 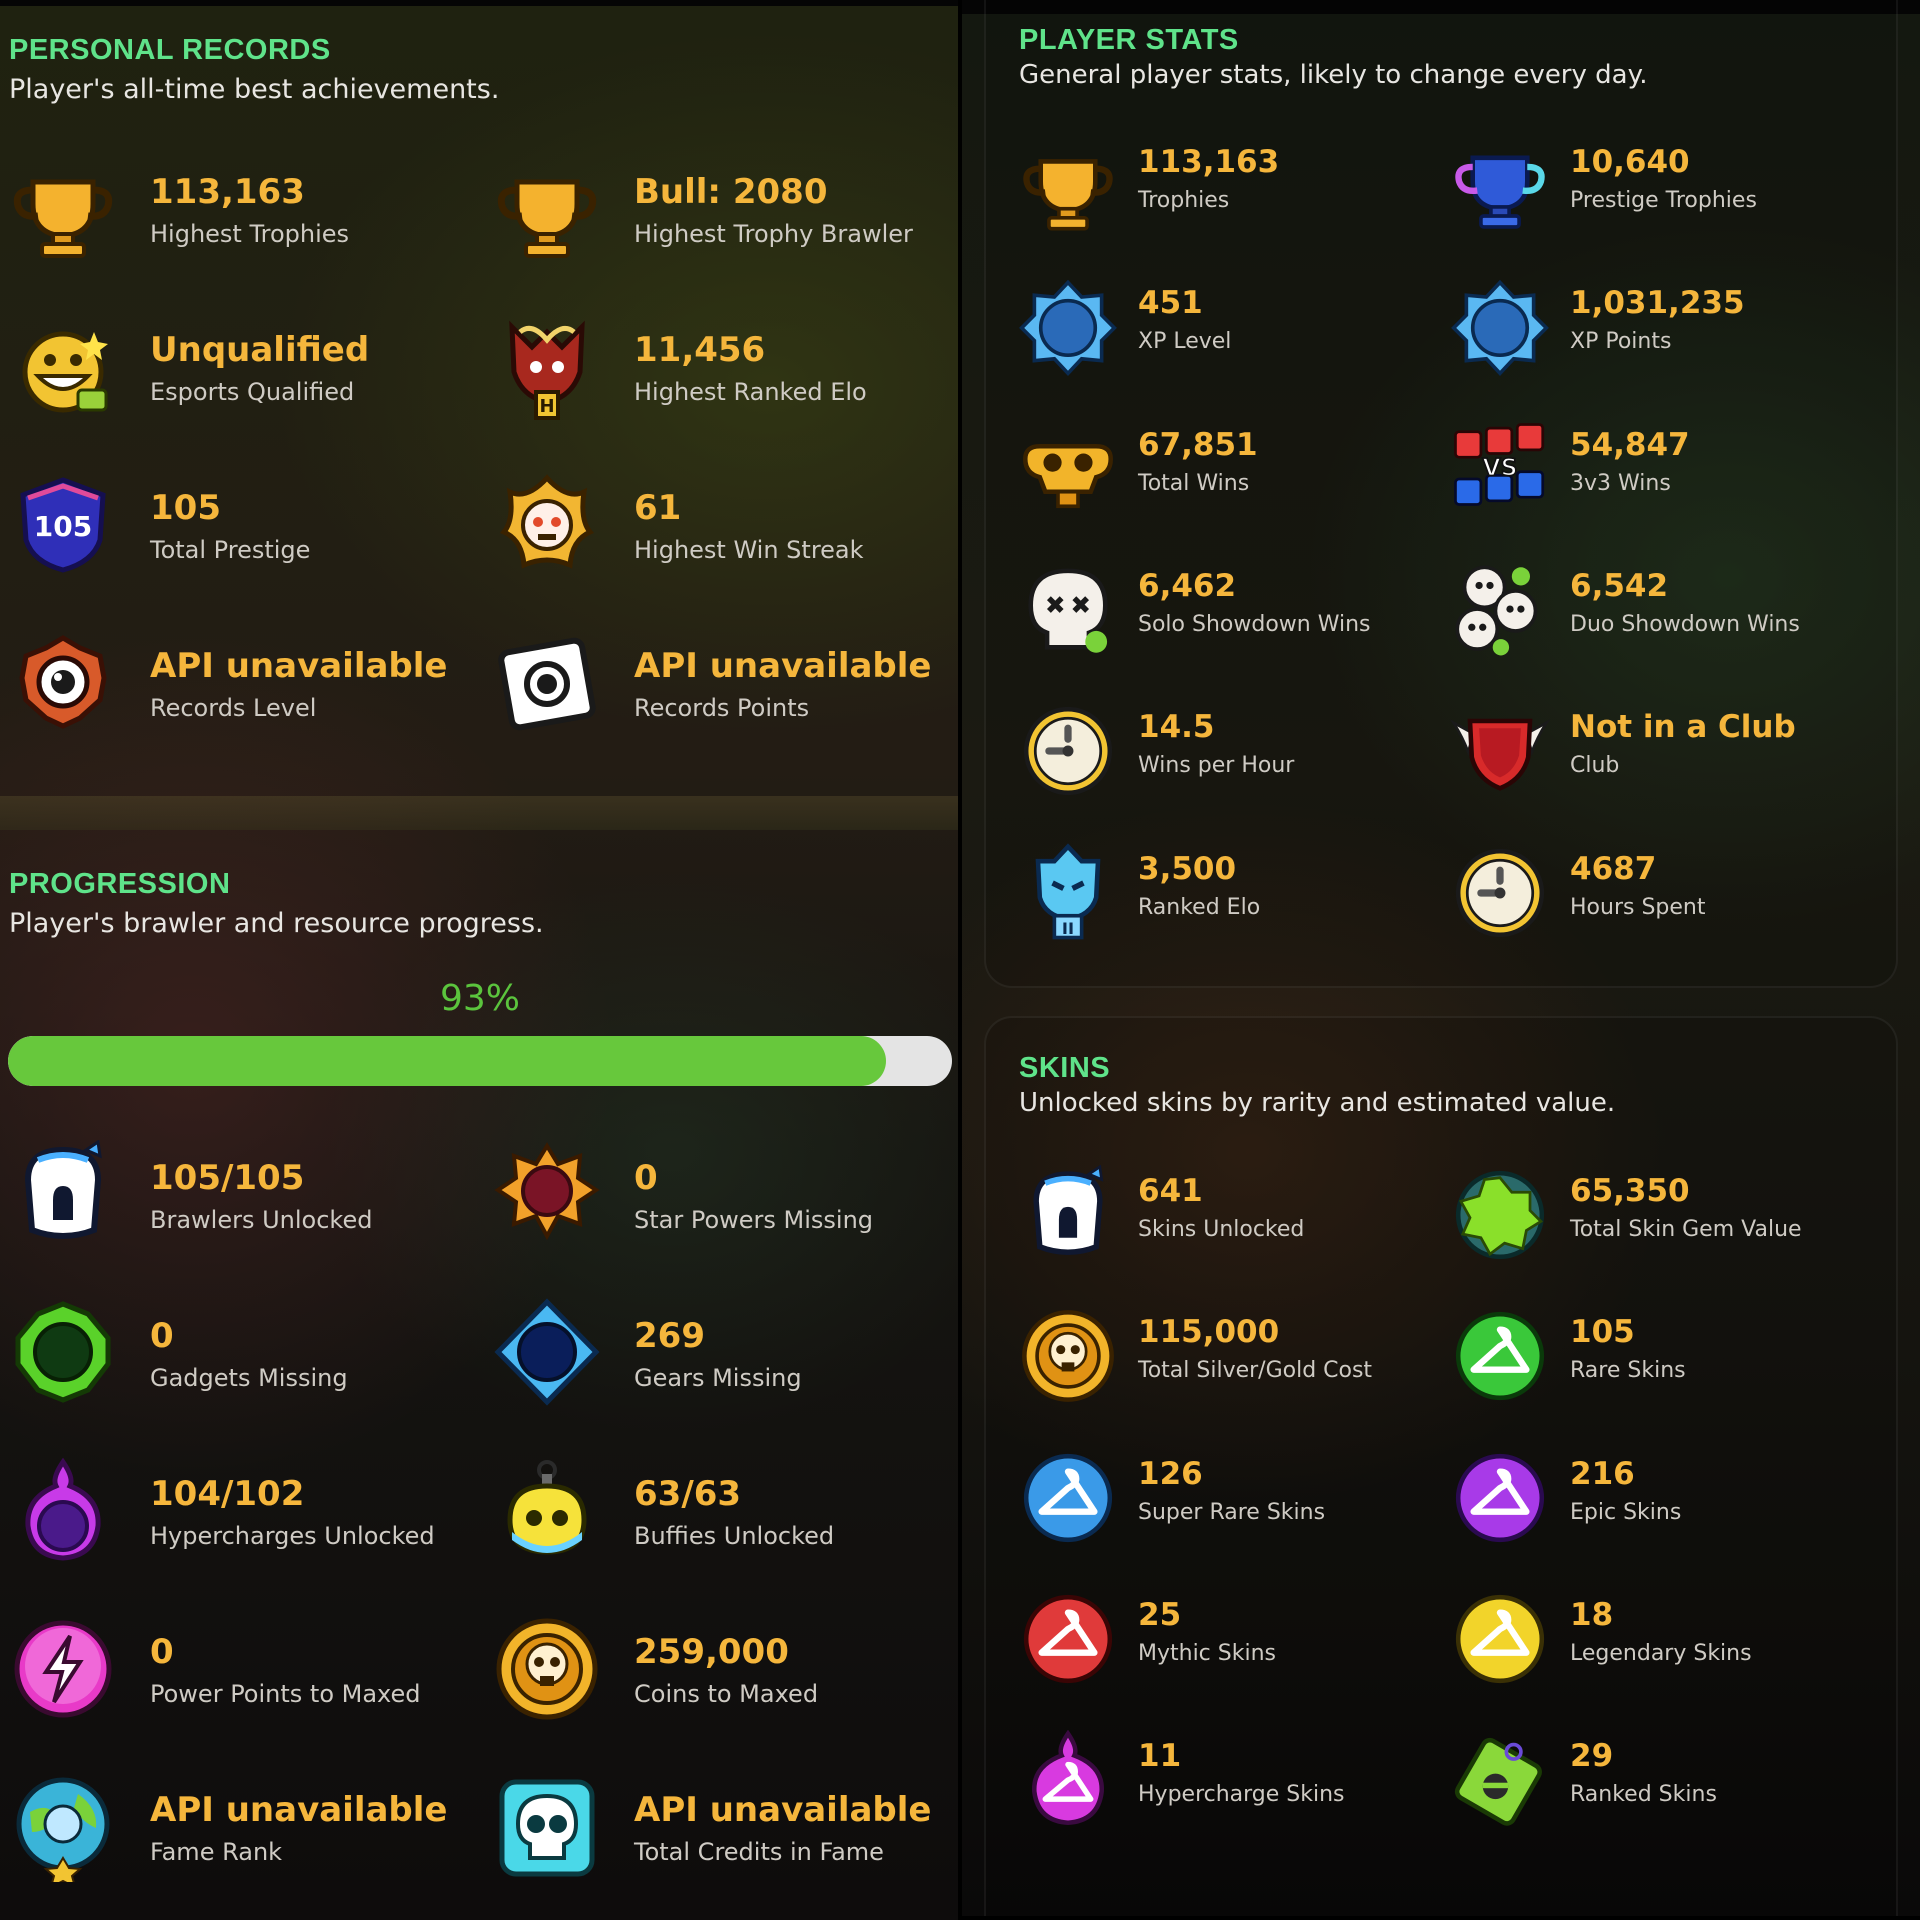 I want to click on stat-label: Mythic Skins, so click(x=1207, y=1653).